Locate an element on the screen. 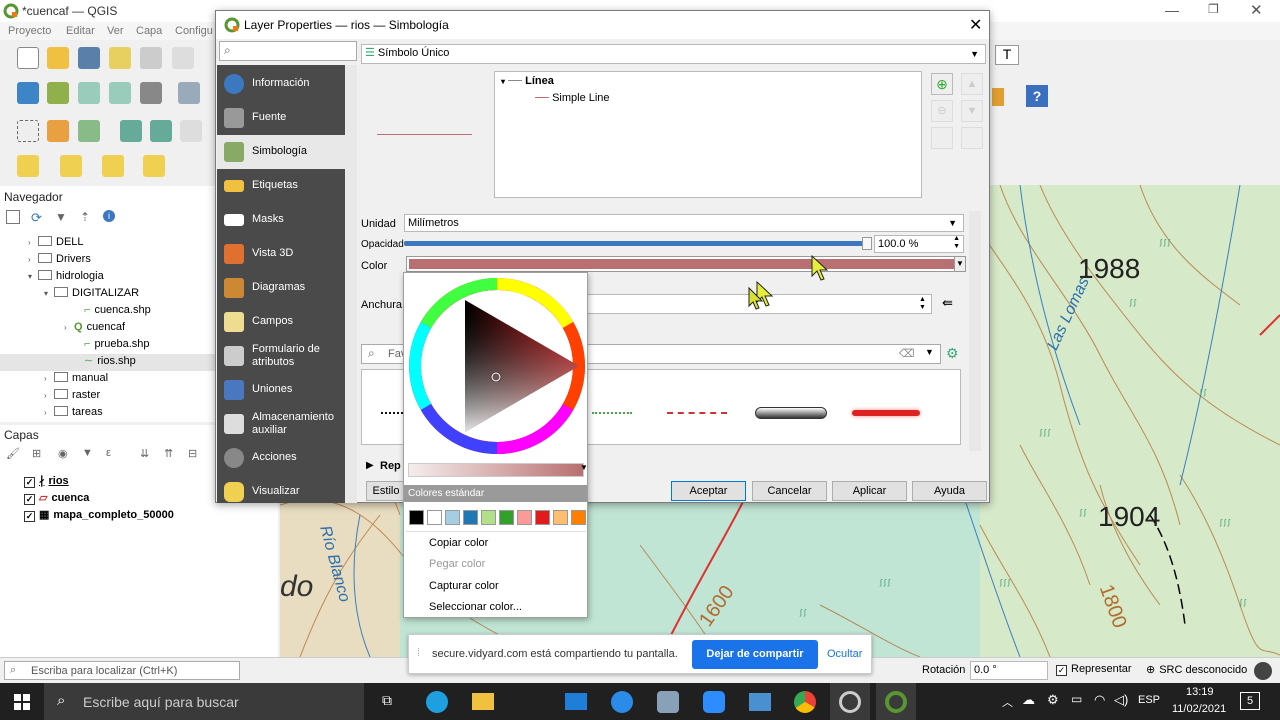  symbol-pipe is located at coordinates (791, 413).